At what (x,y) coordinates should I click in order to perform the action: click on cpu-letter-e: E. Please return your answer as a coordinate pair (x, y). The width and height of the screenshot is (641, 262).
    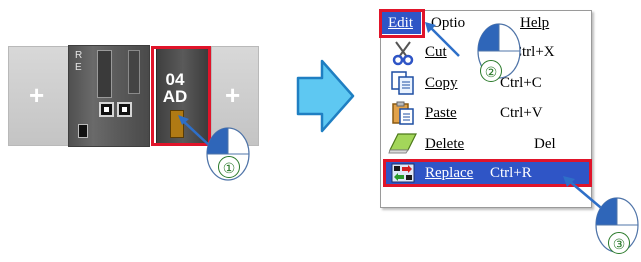
    Looking at the image, I should click on (78, 67).